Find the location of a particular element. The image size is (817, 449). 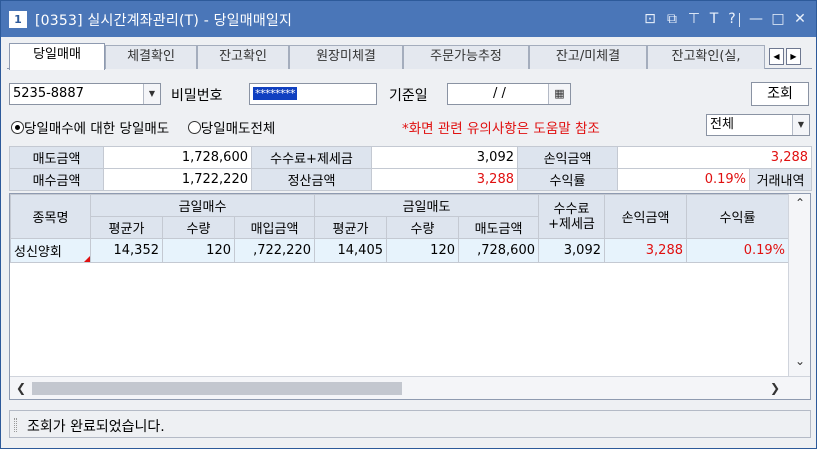

radio-same-day is located at coordinates (17, 127).